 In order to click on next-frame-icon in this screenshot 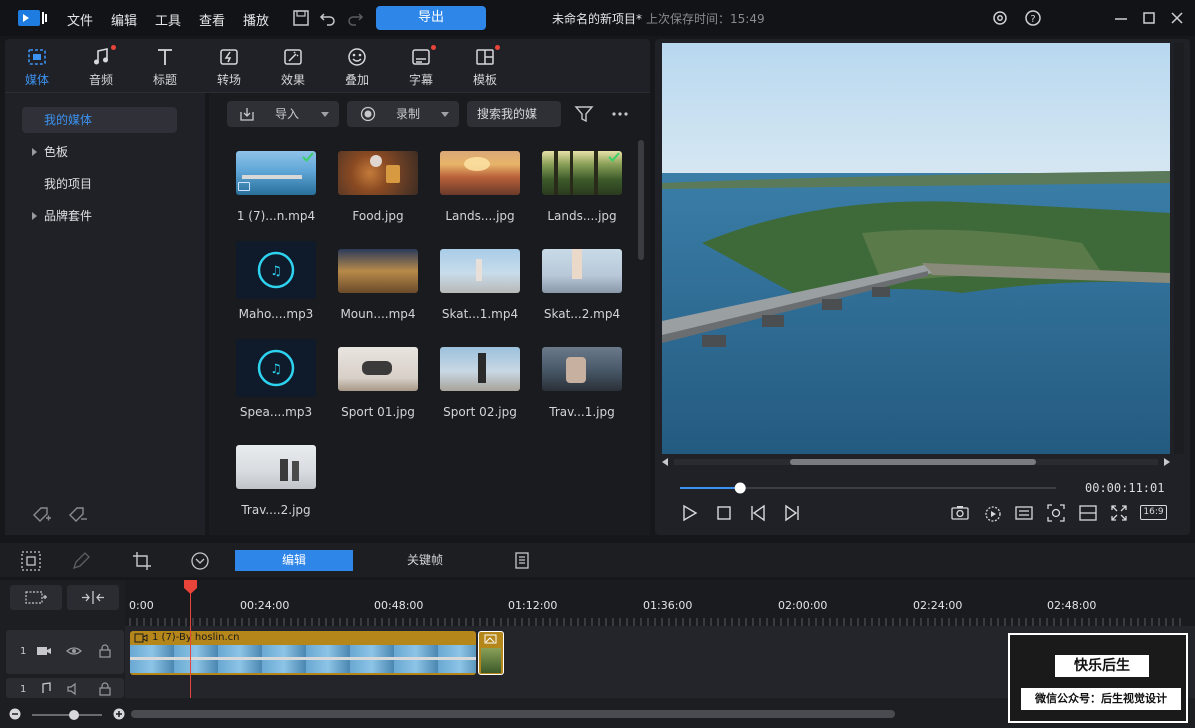, I will do `click(791, 513)`.